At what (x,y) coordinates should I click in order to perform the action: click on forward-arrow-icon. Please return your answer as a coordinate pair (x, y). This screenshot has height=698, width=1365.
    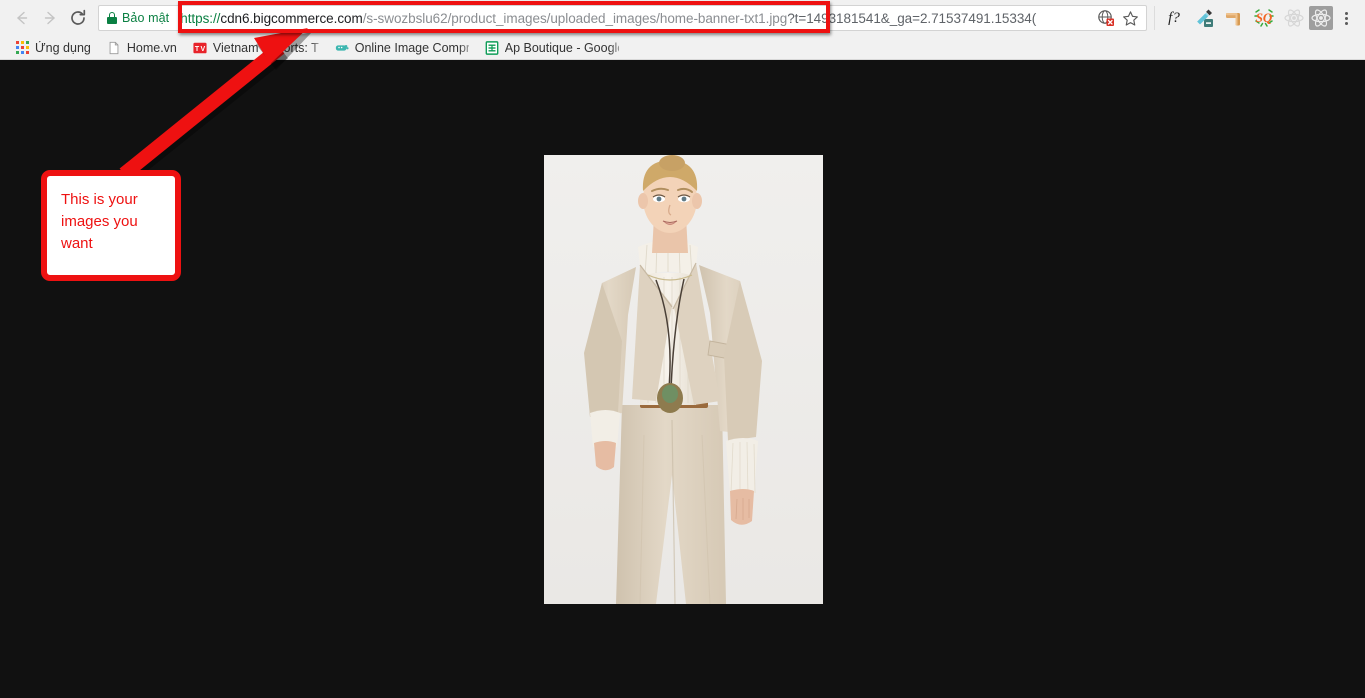
    Looking at the image, I should click on (49, 18).